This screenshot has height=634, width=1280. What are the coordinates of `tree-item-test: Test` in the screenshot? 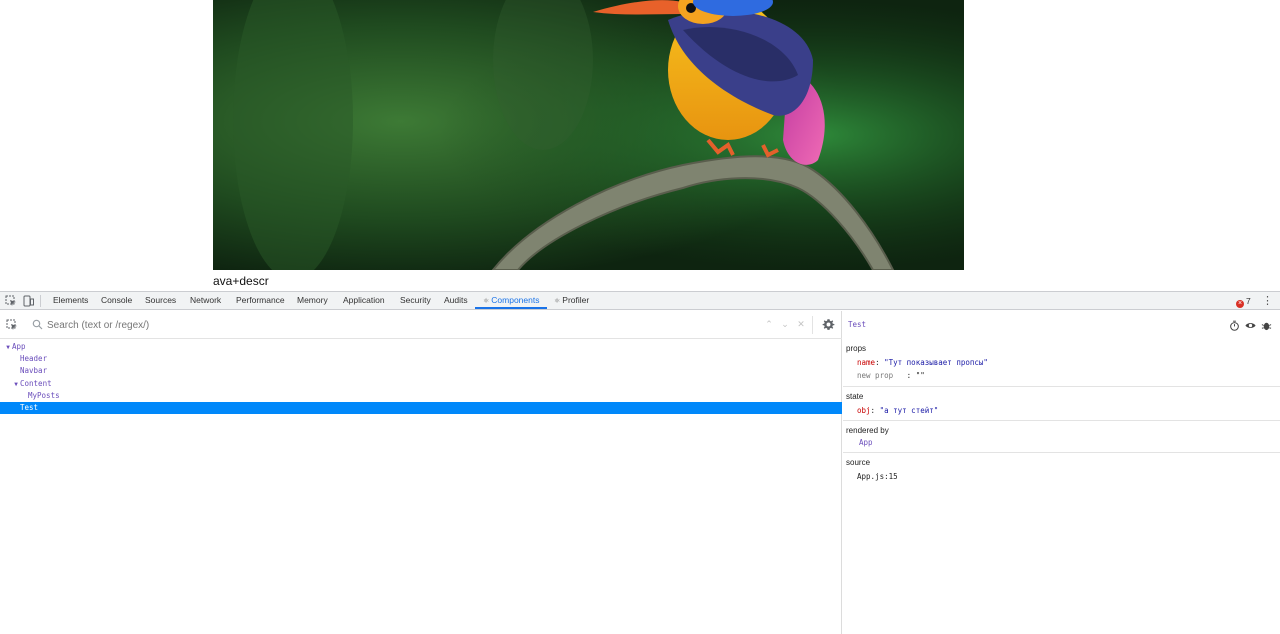 It's located at (421, 408).